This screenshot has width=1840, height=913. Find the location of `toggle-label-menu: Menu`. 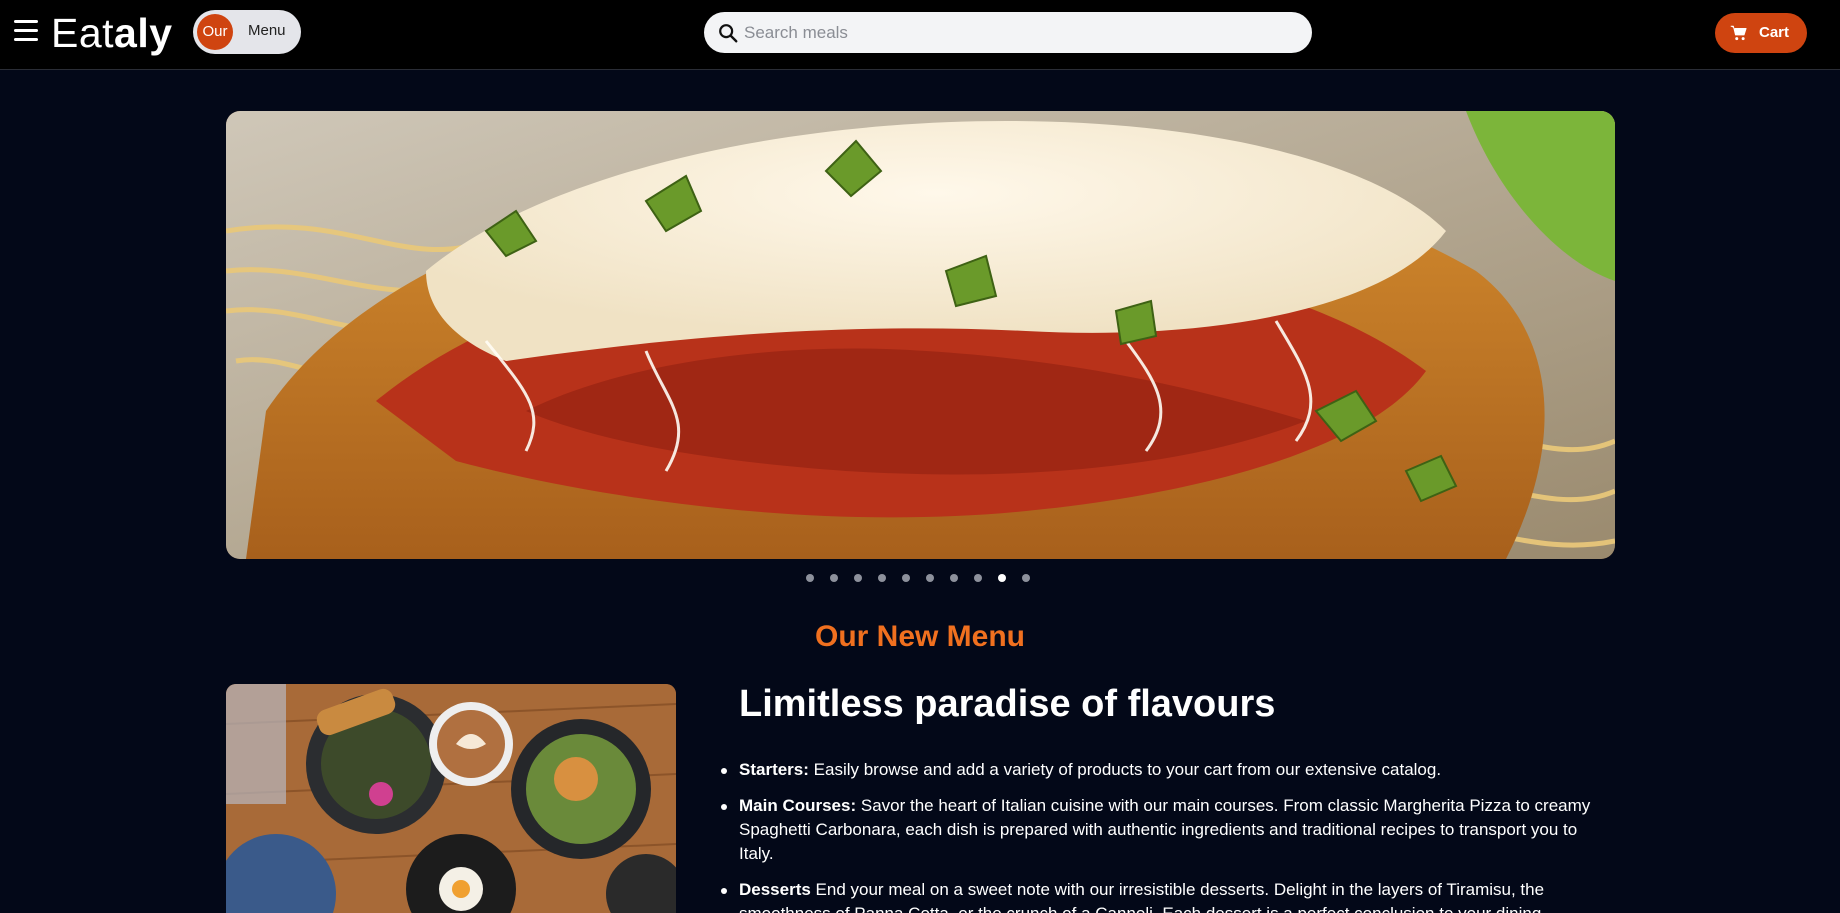

toggle-label-menu: Menu is located at coordinates (267, 30).